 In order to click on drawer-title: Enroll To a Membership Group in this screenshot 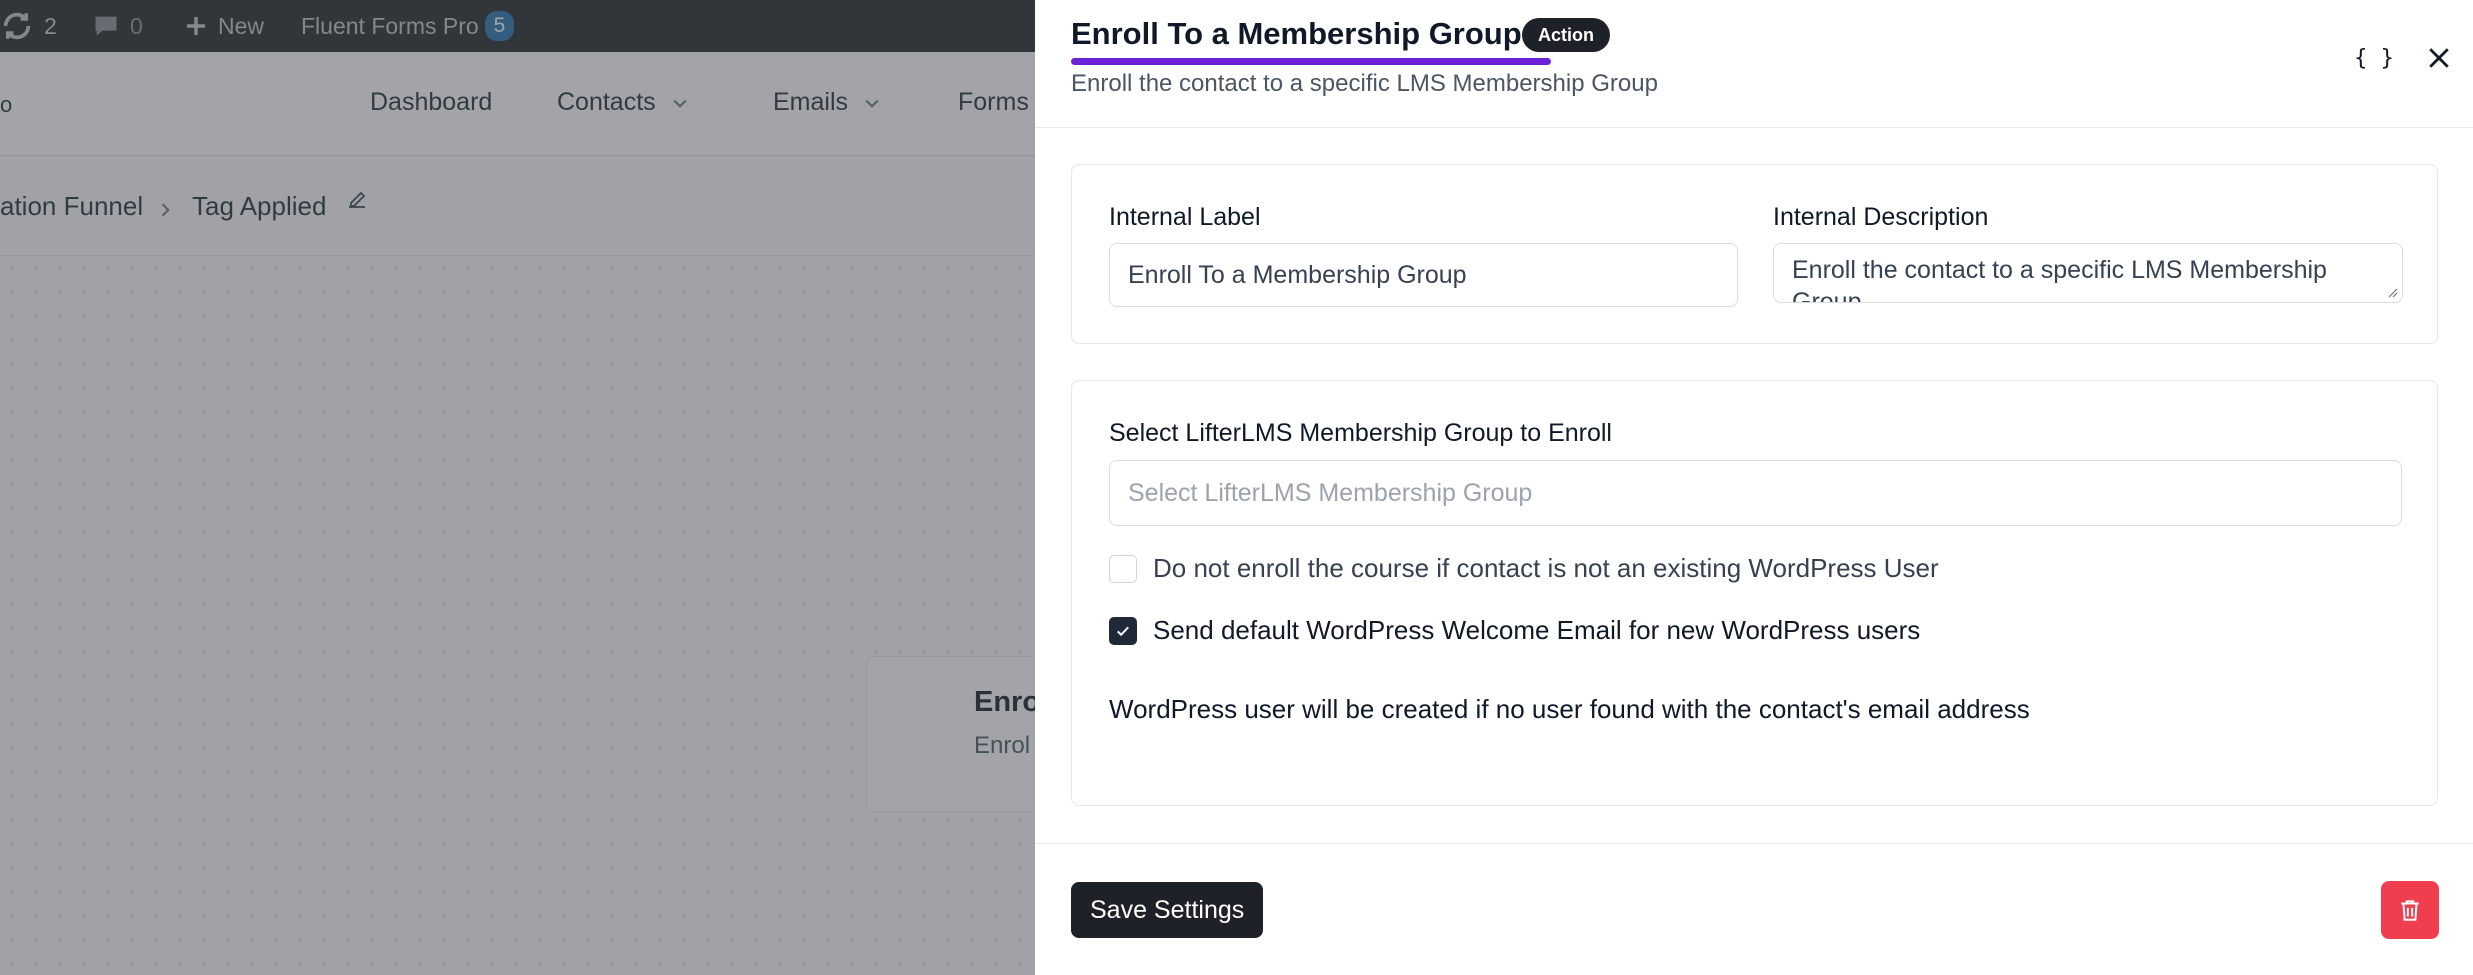, I will do `click(1296, 33)`.